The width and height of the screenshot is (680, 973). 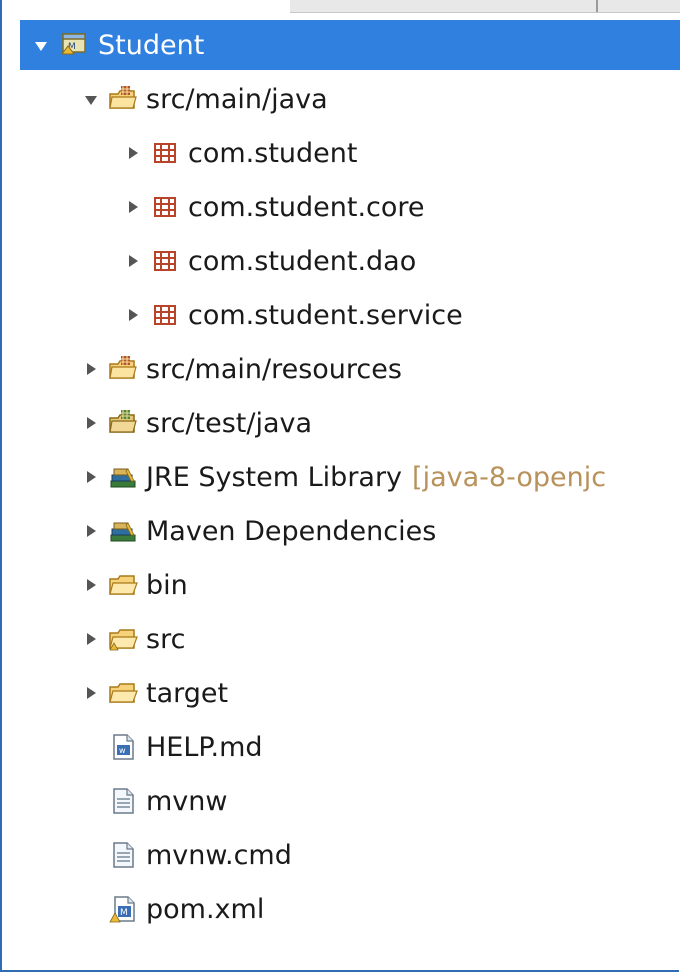 What do you see at coordinates (122, 750) in the screenshot?
I see `svg-text: w` at bounding box center [122, 750].